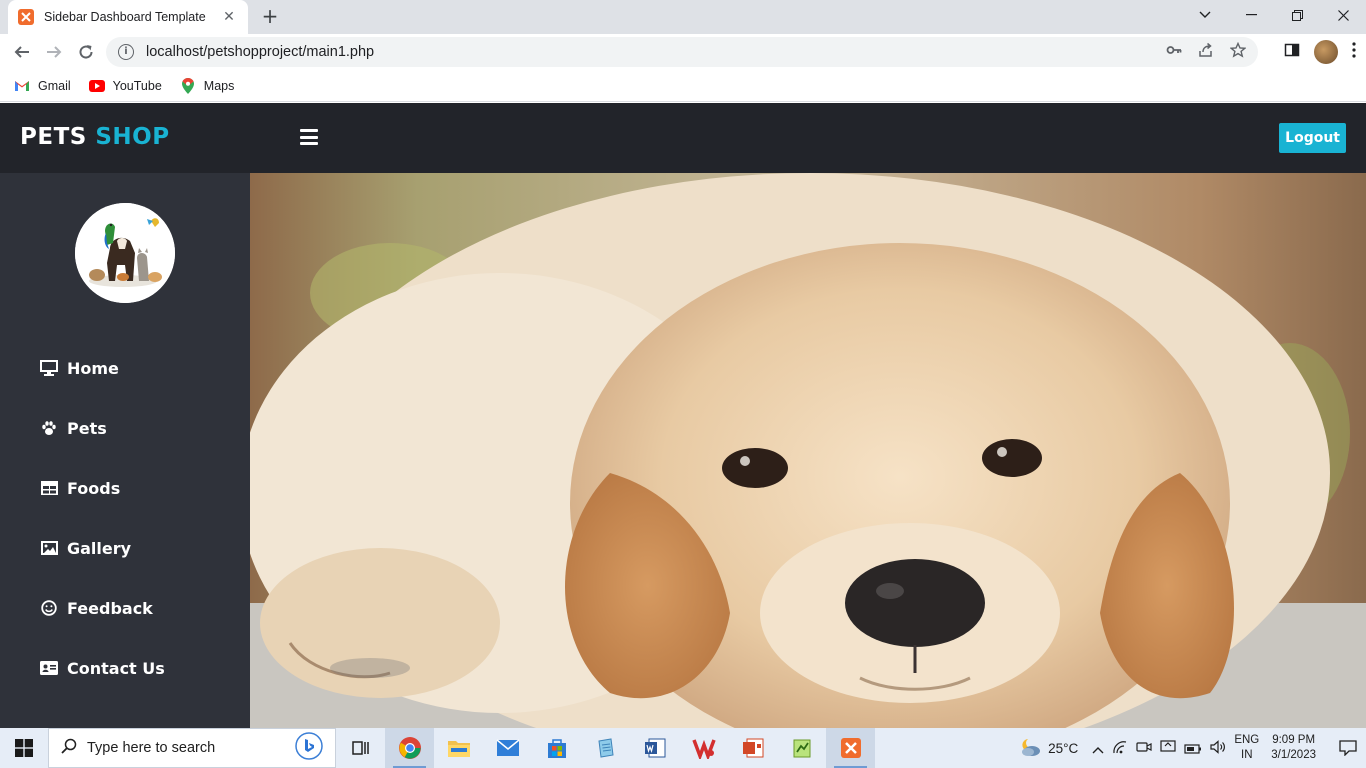 The width and height of the screenshot is (1366, 768). I want to click on logout-button: Logout, so click(1312, 138).